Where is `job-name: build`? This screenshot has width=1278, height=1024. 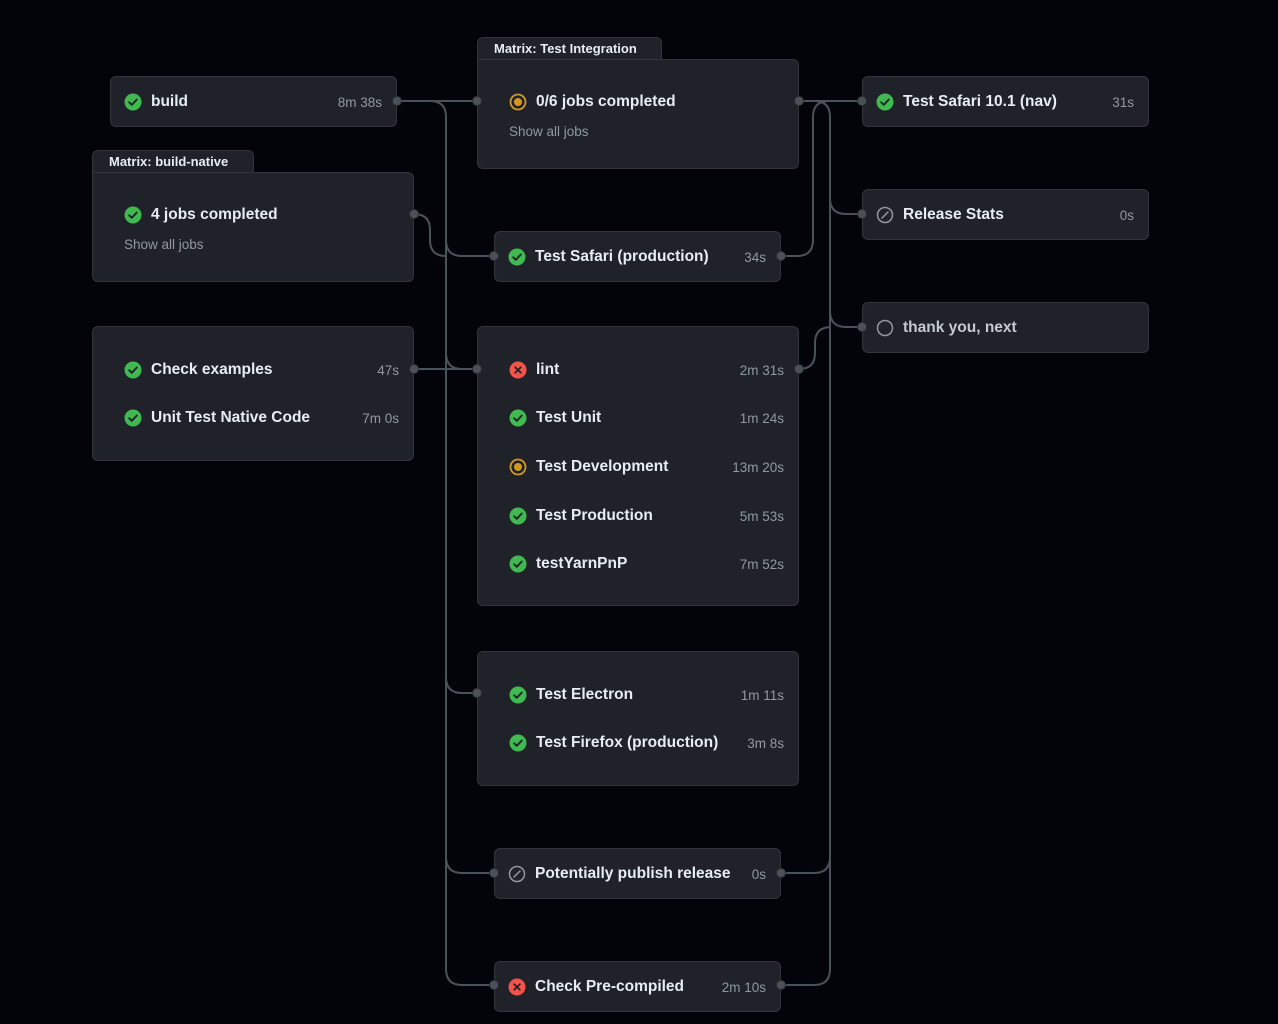 job-name: build is located at coordinates (170, 101).